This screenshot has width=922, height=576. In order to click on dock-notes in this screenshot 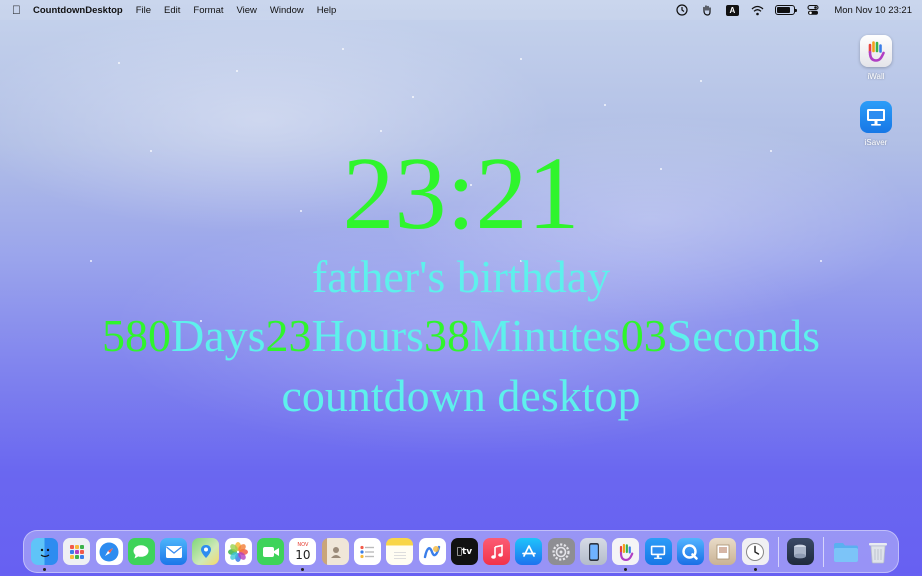, I will do `click(400, 551)`.